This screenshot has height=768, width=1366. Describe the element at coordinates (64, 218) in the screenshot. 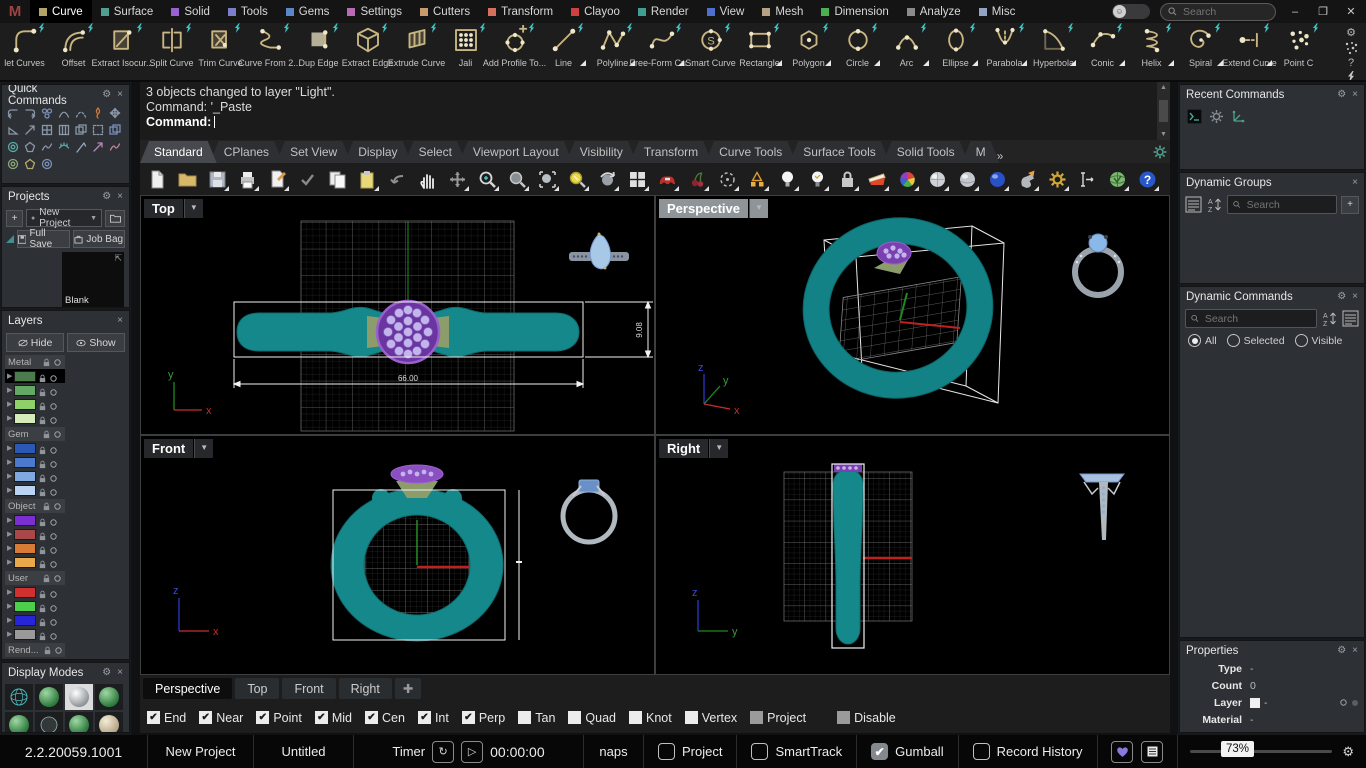

I see `project-selector: ● New Project ▼` at that location.